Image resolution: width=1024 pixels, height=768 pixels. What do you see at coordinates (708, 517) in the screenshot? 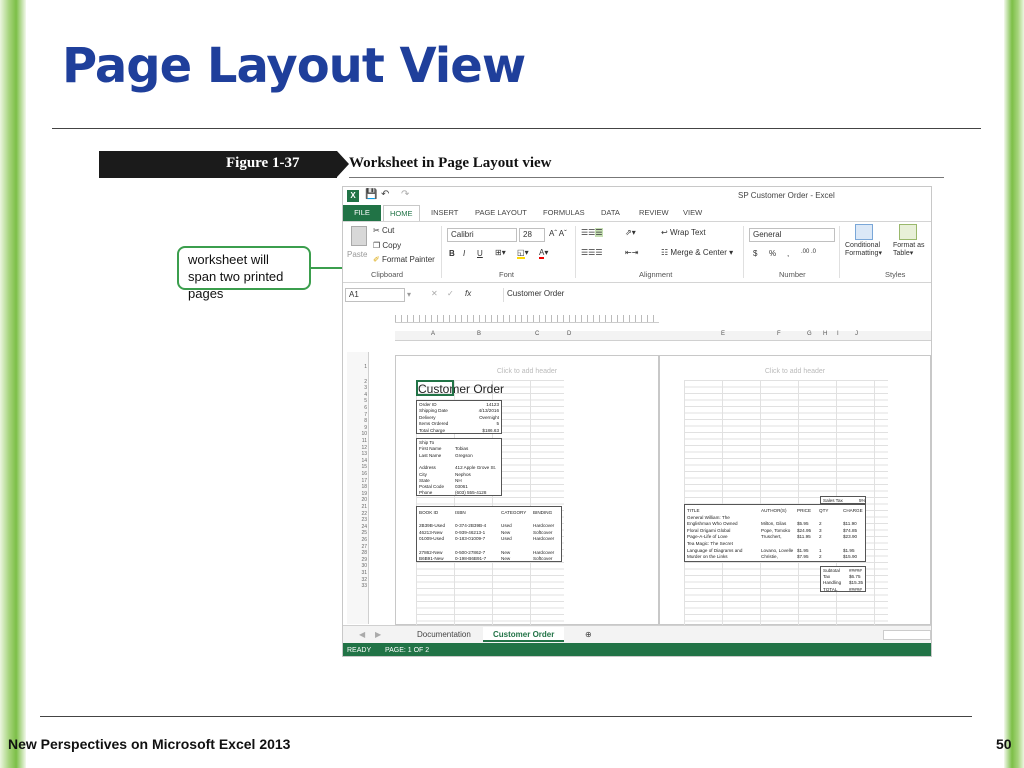
I see `title-cell: General William: The` at bounding box center [708, 517].